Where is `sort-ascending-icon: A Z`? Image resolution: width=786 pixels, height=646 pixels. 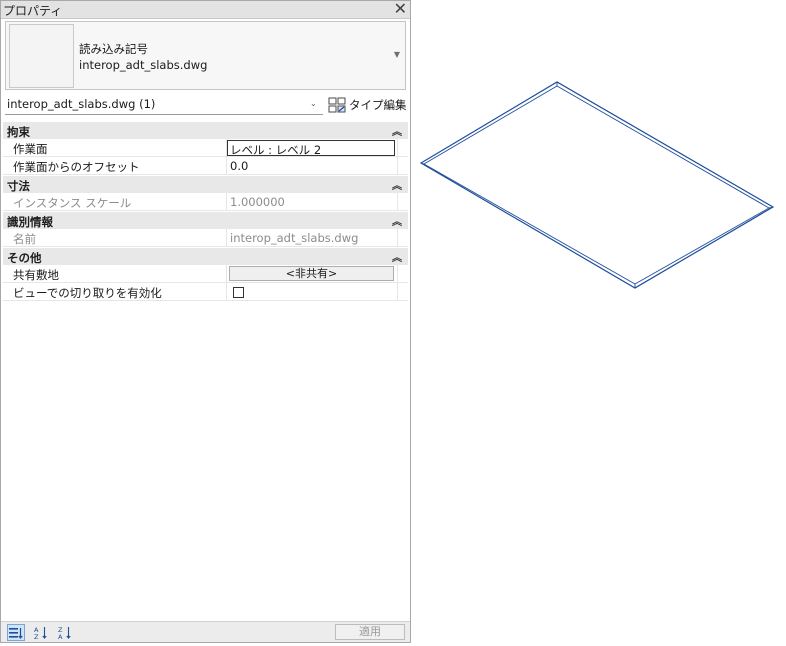
sort-ascending-icon: A Z is located at coordinates (41, 632).